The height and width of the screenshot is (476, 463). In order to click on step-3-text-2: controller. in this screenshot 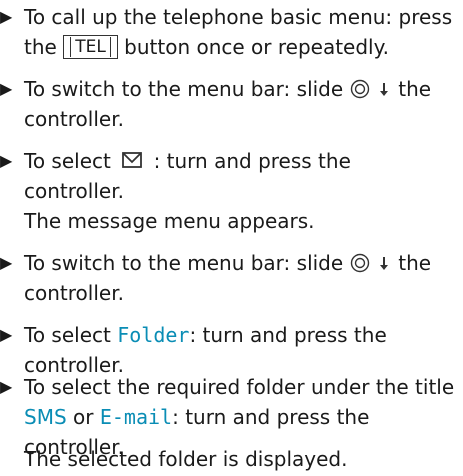, I will do `click(74, 191)`.